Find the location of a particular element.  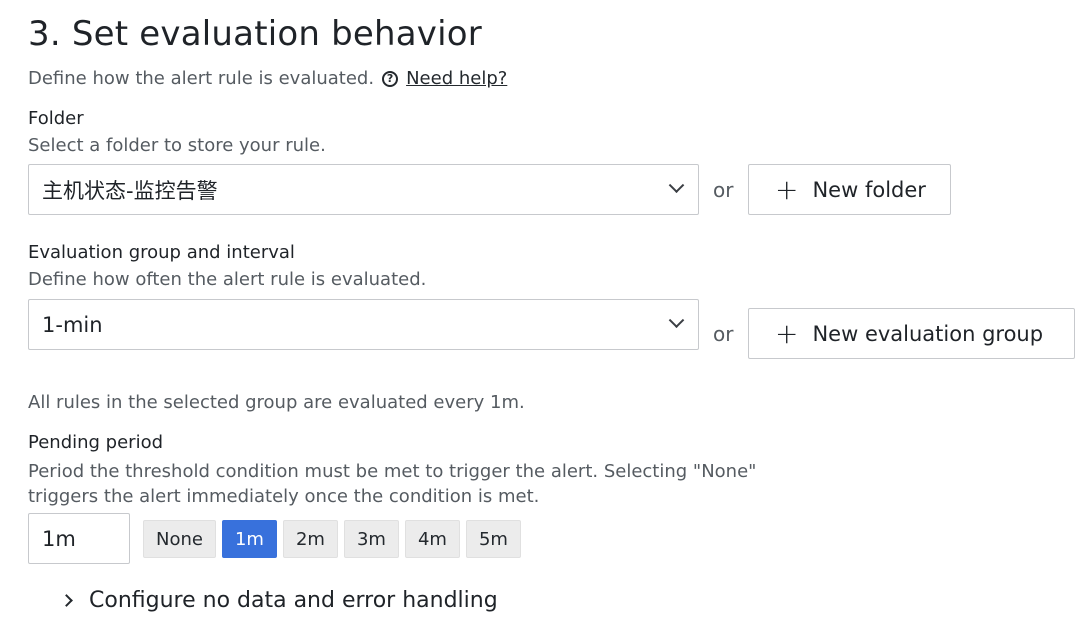

folder-select-value: 主机状态-监控告警 is located at coordinates (130, 190).